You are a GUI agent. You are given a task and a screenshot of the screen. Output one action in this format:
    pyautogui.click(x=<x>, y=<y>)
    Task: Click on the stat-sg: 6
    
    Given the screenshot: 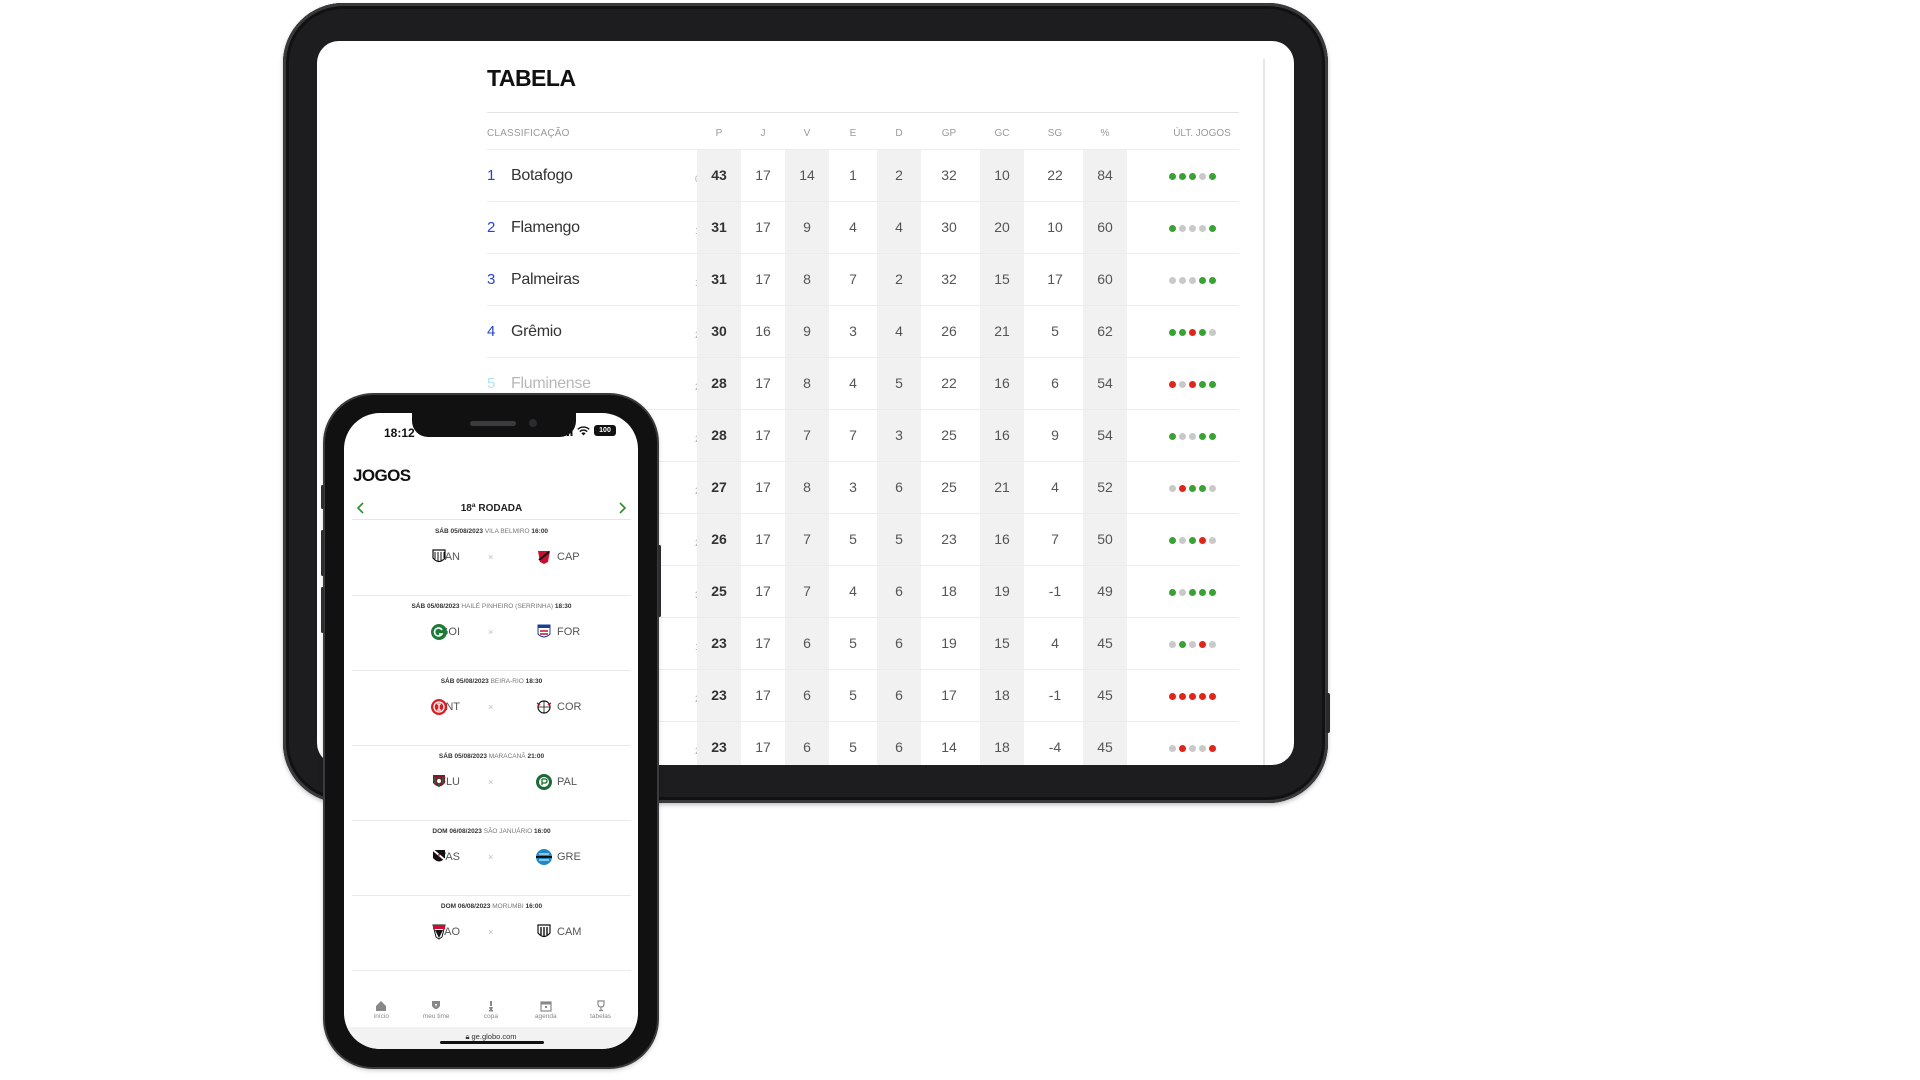 What is the action you would take?
    pyautogui.click(x=1055, y=383)
    